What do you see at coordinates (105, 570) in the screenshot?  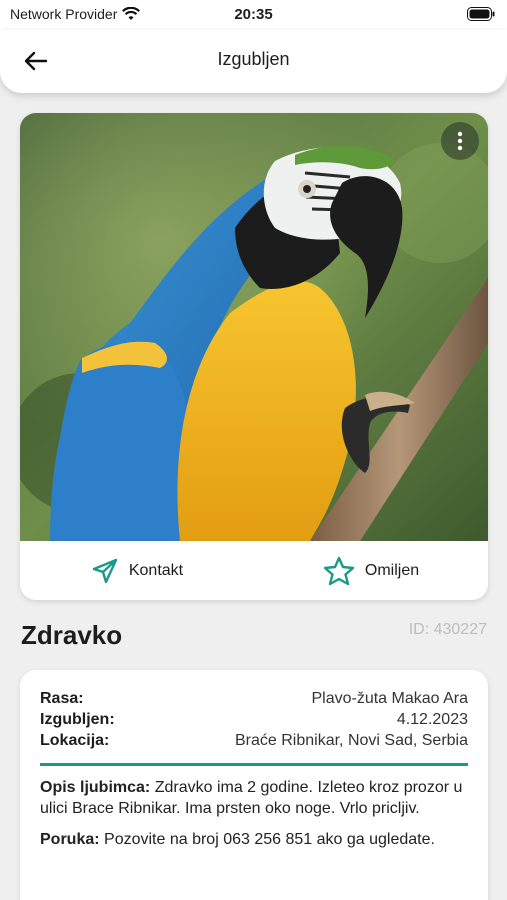 I see `send-icon` at bounding box center [105, 570].